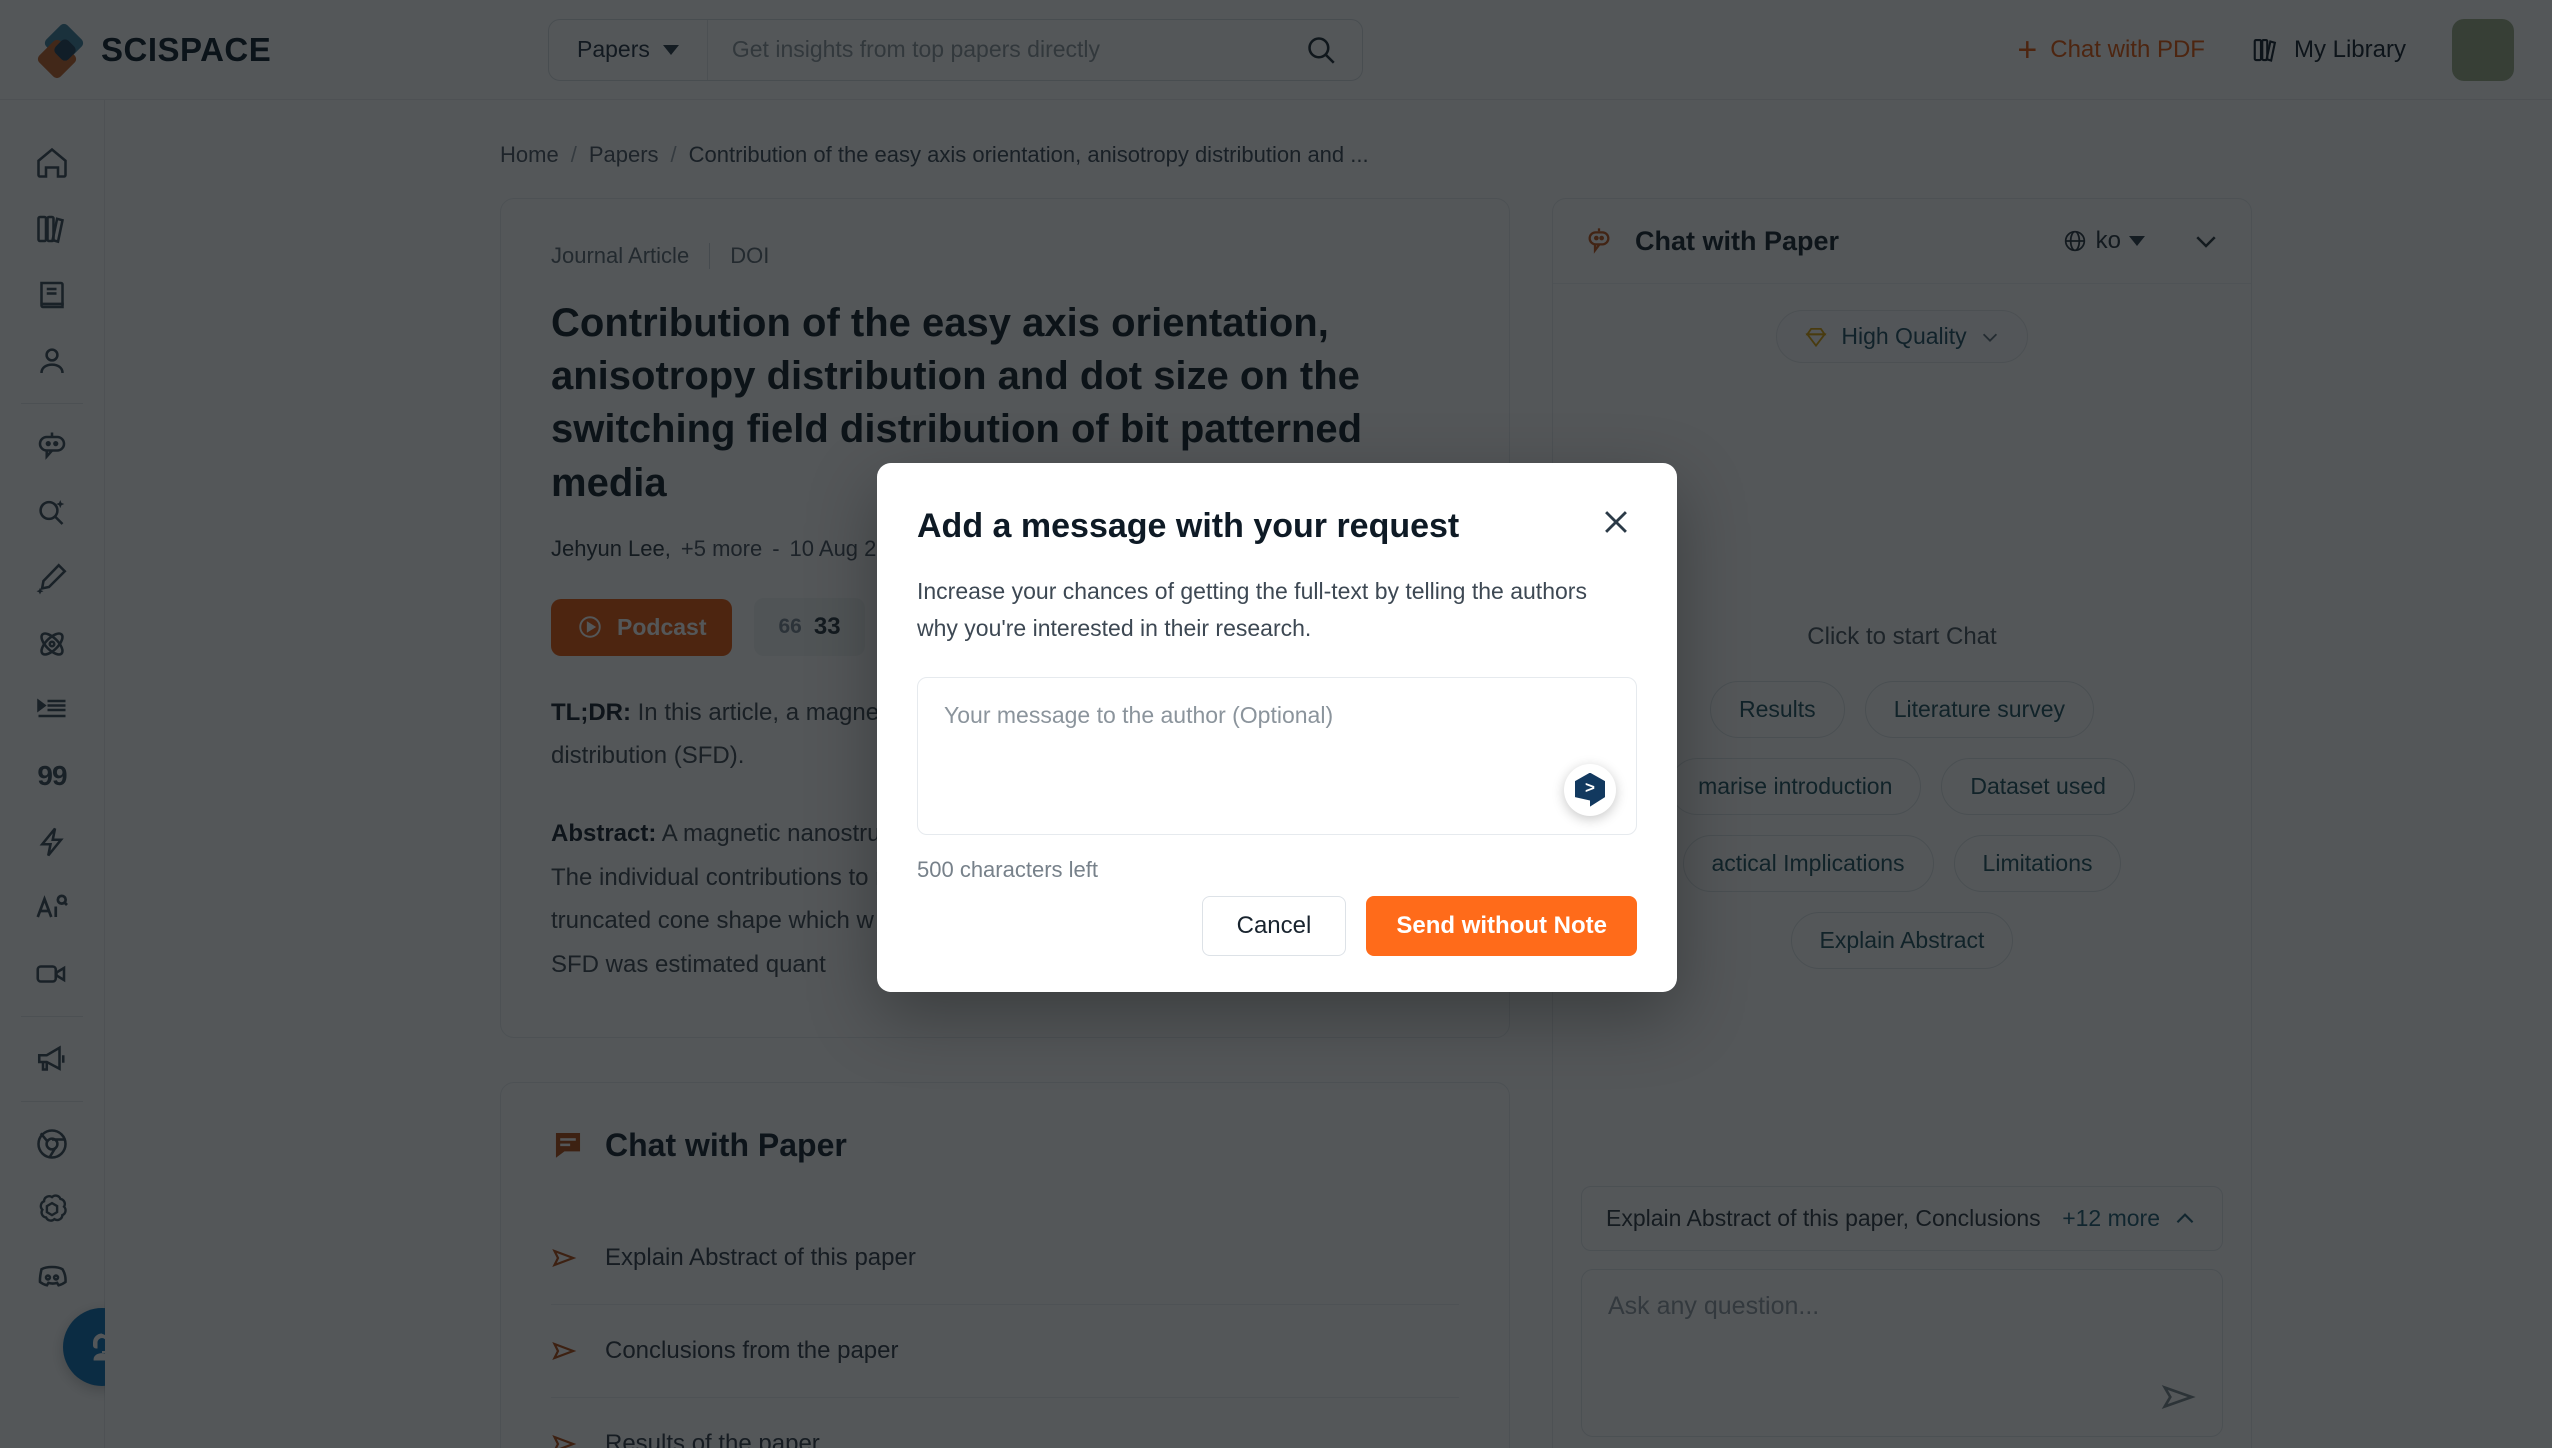 The height and width of the screenshot is (1448, 2552). I want to click on modal-title: Add a message with your request, so click(1188, 526).